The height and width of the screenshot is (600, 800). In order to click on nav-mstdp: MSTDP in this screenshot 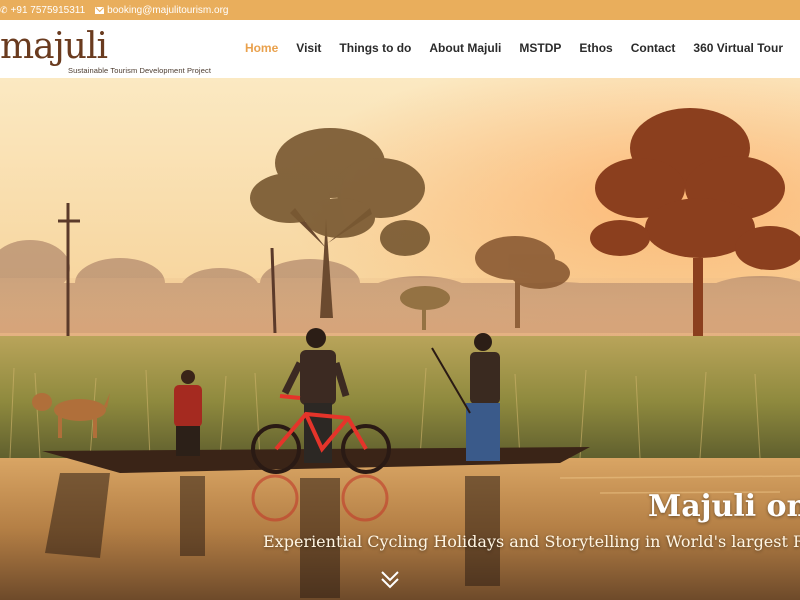, I will do `click(540, 48)`.